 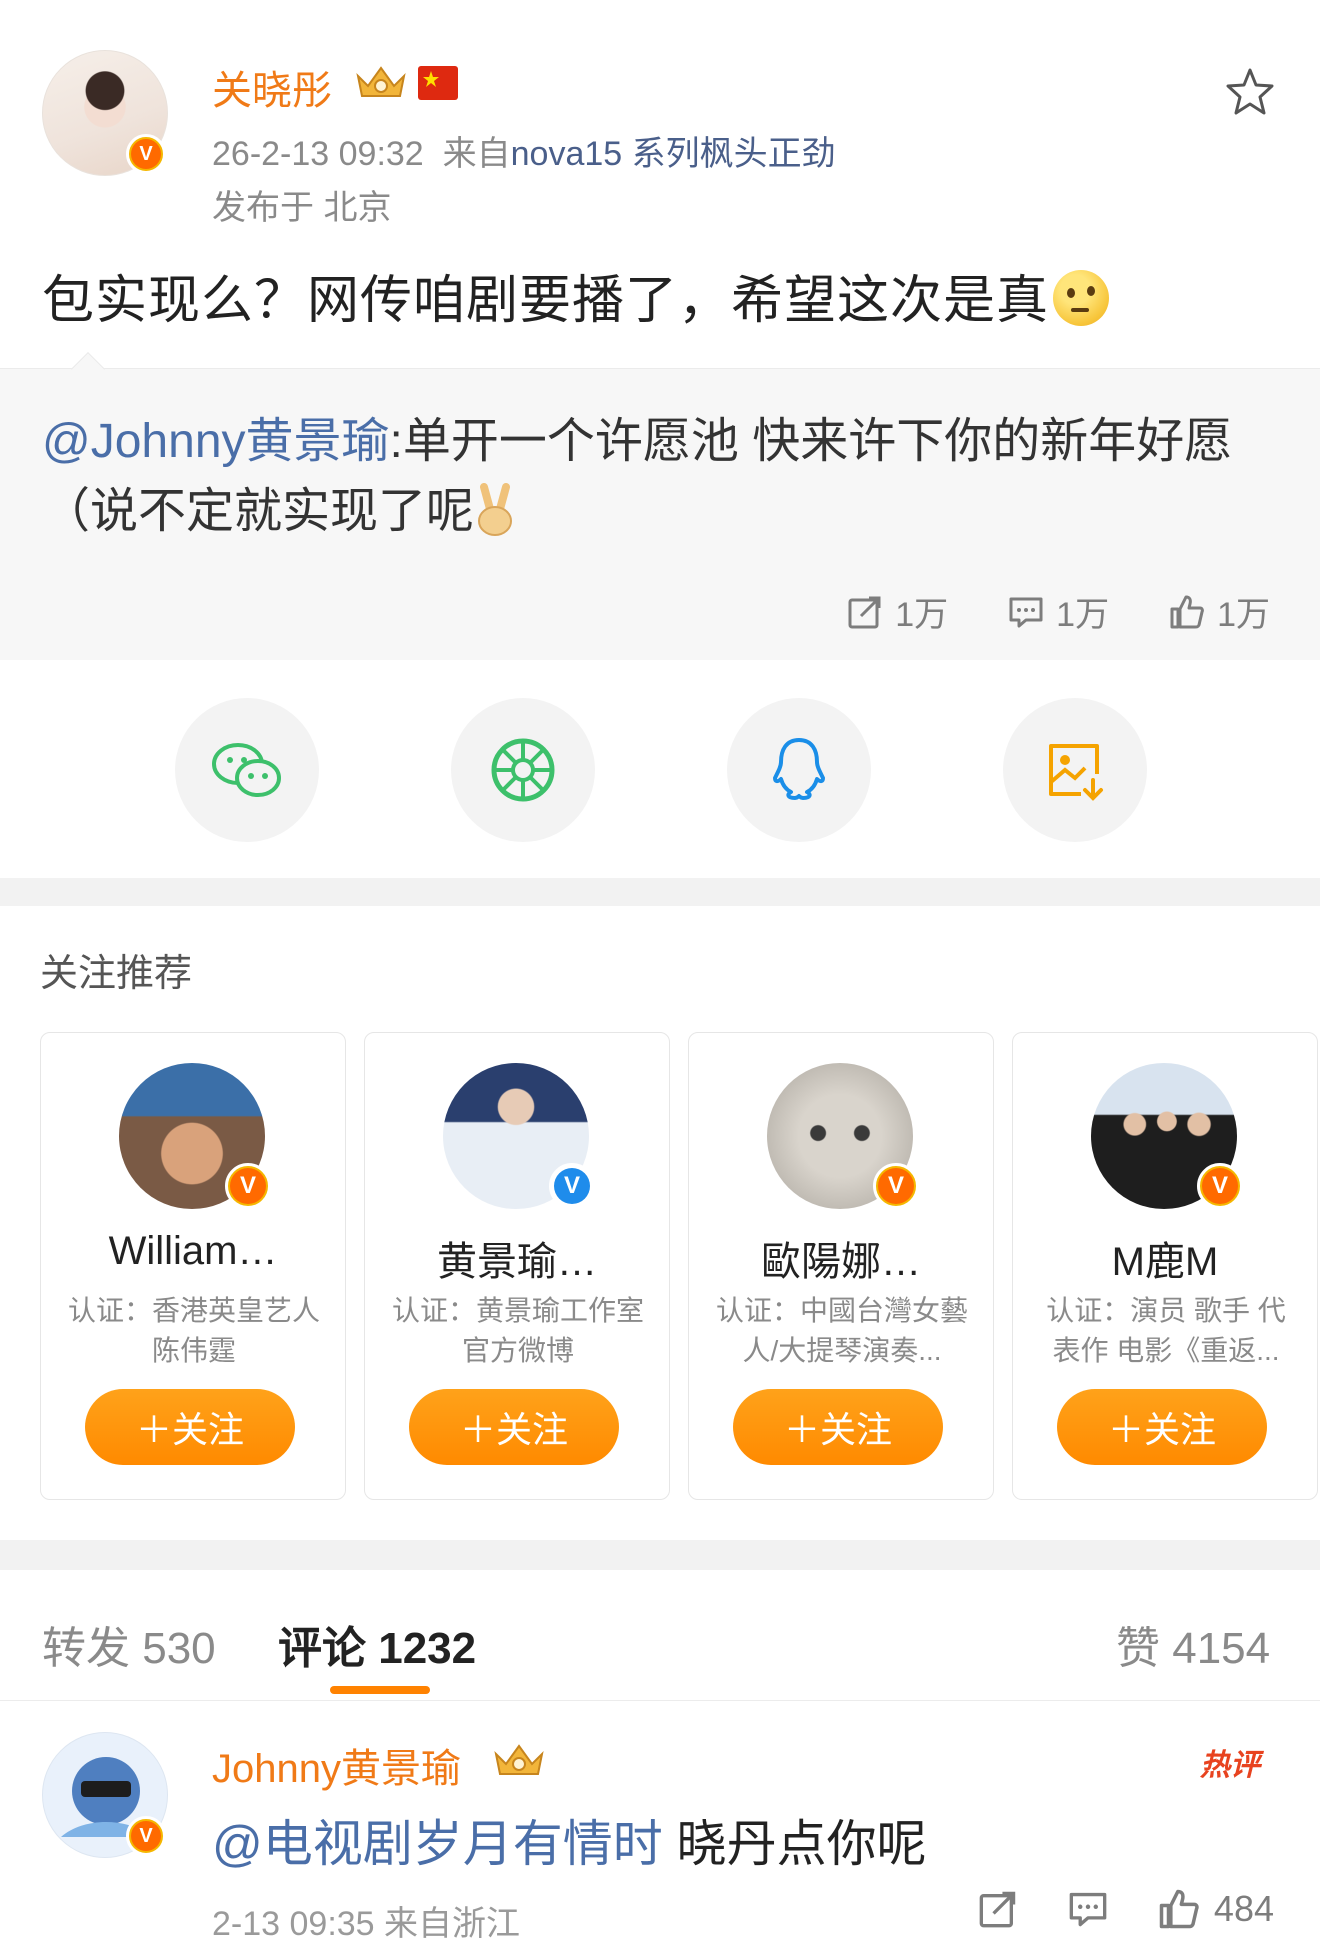 I want to click on comment-text: @电视剧岁月有情时 晓丹点你呢, so click(x=569, y=1840).